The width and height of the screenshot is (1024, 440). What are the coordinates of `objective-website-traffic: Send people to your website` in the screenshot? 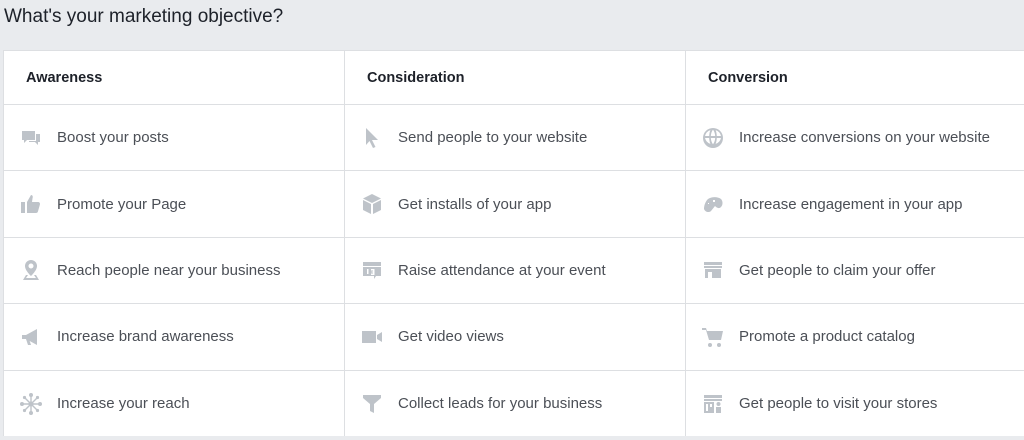 It's located at (515, 138).